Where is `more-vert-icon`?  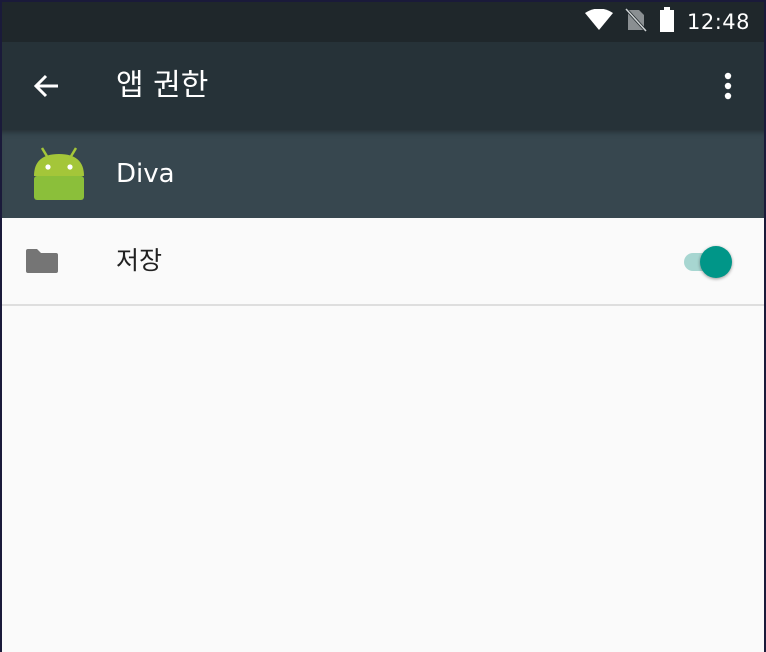
more-vert-icon is located at coordinates (728, 86).